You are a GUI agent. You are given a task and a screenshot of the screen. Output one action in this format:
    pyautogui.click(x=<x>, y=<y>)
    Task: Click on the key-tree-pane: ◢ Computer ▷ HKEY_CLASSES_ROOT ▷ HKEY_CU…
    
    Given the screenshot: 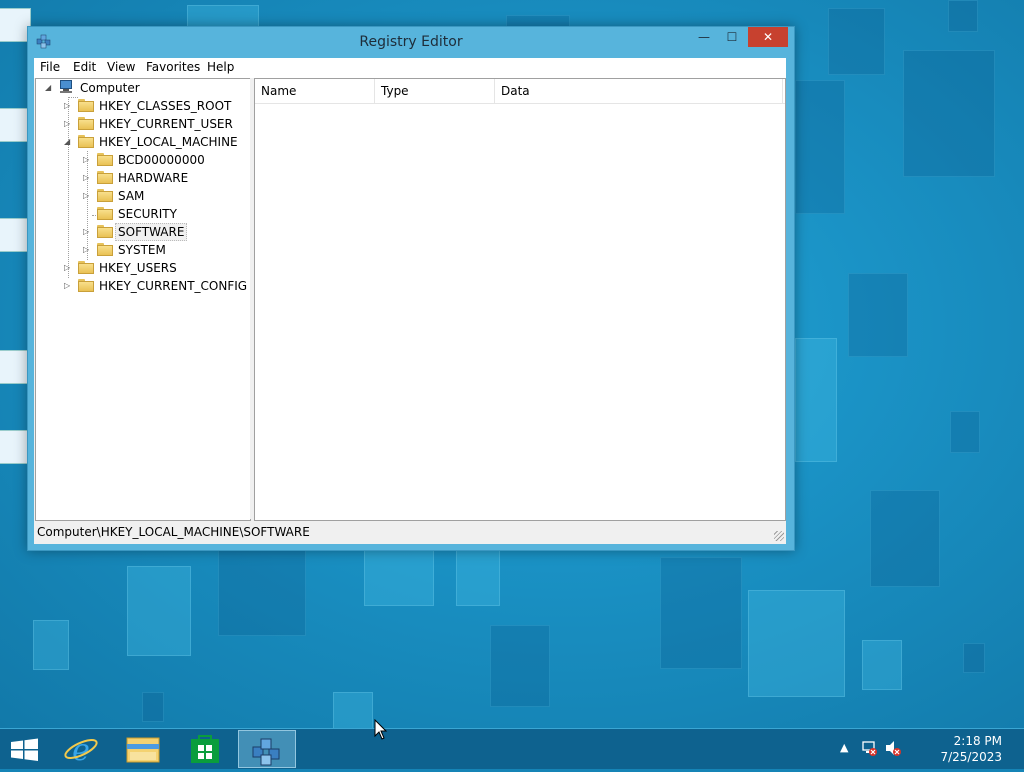 What is the action you would take?
    pyautogui.click(x=143, y=299)
    